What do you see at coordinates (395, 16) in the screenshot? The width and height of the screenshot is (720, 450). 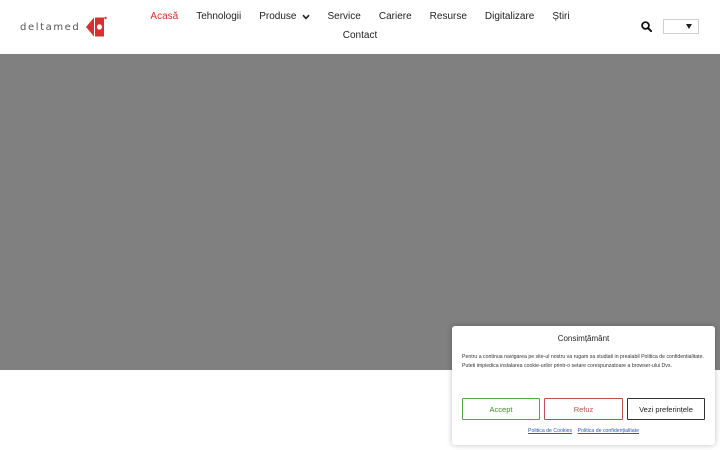 I see `nav-item-cariere: Cariere` at bounding box center [395, 16].